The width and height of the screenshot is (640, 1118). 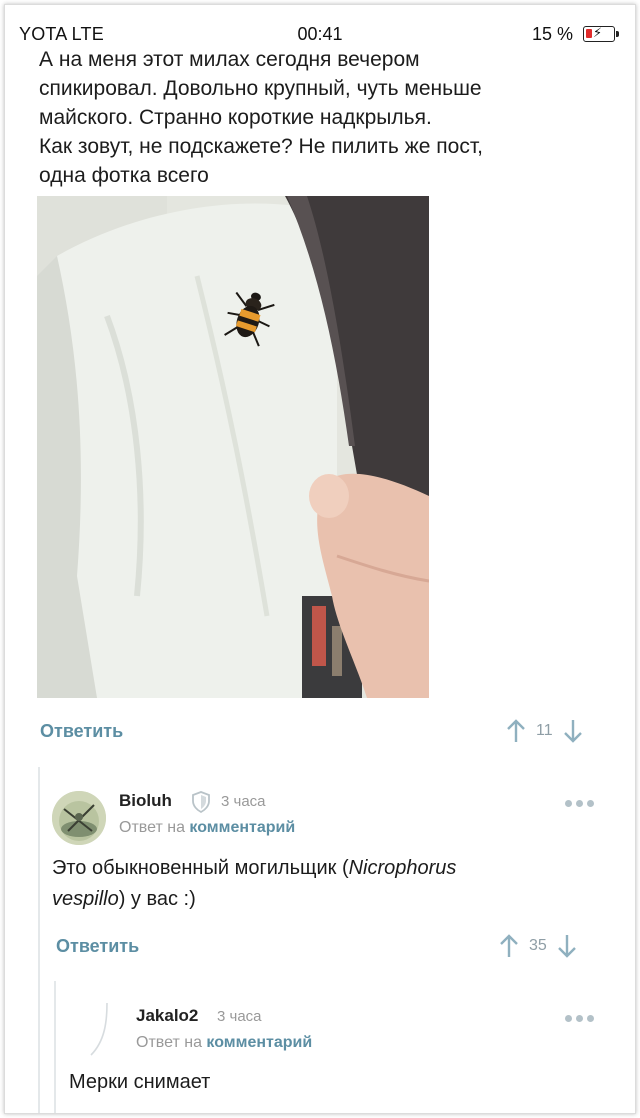 I want to click on battery-tip, so click(x=617, y=34).